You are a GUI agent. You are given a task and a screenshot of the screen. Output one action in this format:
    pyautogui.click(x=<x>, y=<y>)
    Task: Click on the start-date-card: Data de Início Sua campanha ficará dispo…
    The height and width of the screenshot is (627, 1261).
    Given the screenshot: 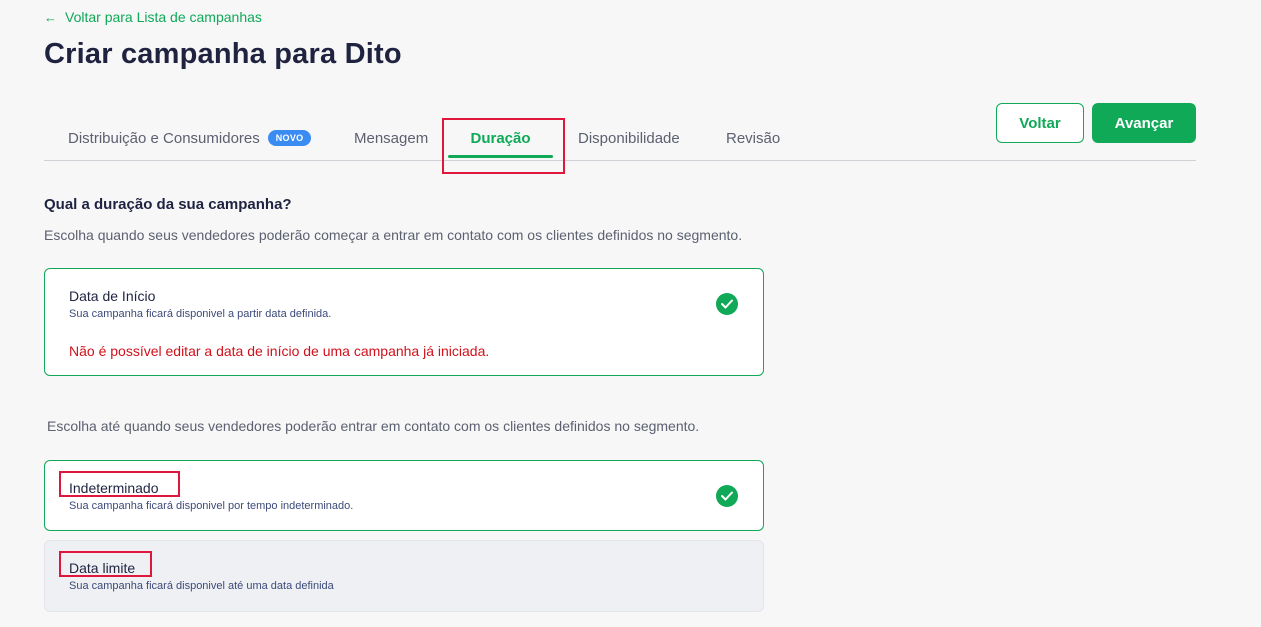 What is the action you would take?
    pyautogui.click(x=404, y=322)
    